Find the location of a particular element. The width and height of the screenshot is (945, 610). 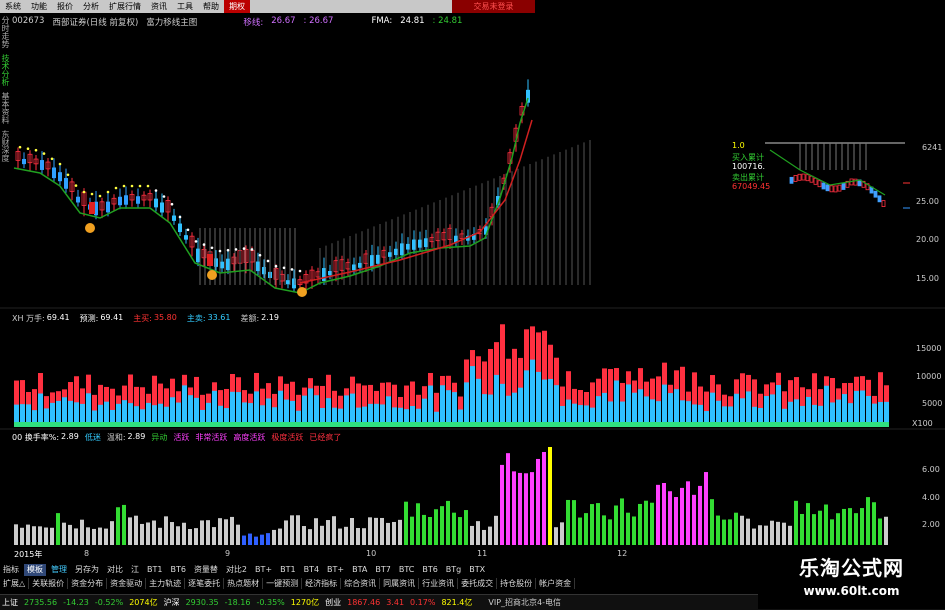

vip-server-label: VIP_招商北京4-电信 is located at coordinates (524, 602).